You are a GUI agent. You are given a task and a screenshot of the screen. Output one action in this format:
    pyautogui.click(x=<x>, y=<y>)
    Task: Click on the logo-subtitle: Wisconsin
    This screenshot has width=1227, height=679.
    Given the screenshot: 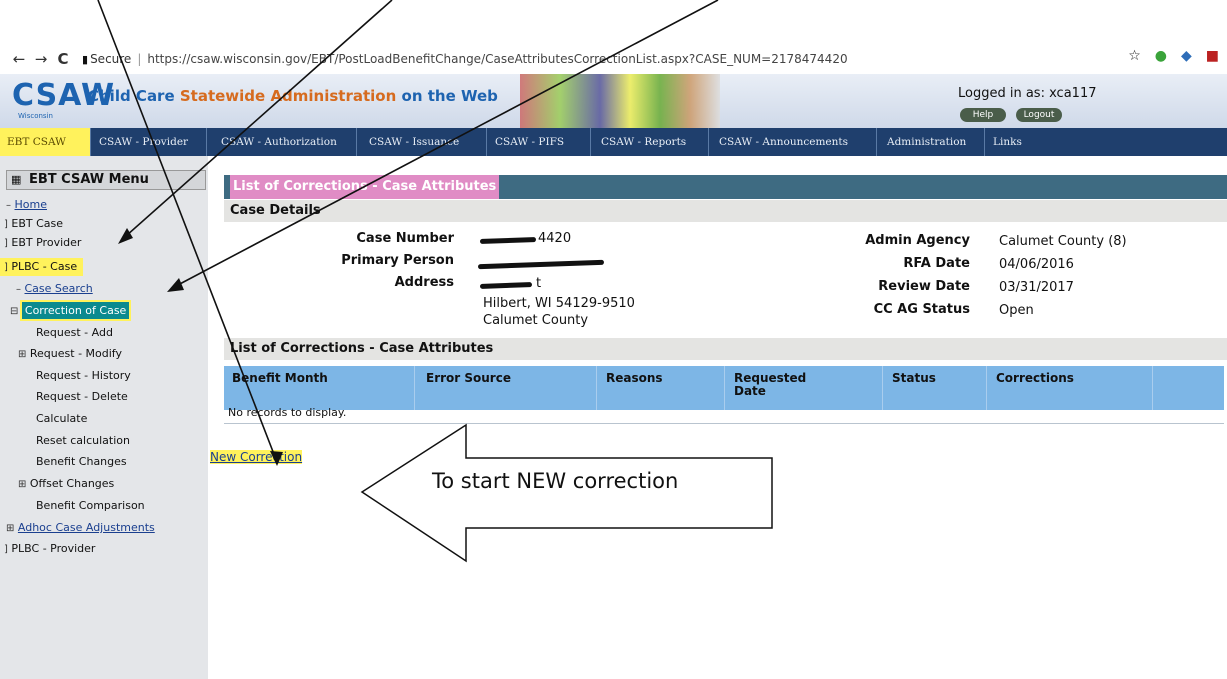 What is the action you would take?
    pyautogui.click(x=35, y=116)
    